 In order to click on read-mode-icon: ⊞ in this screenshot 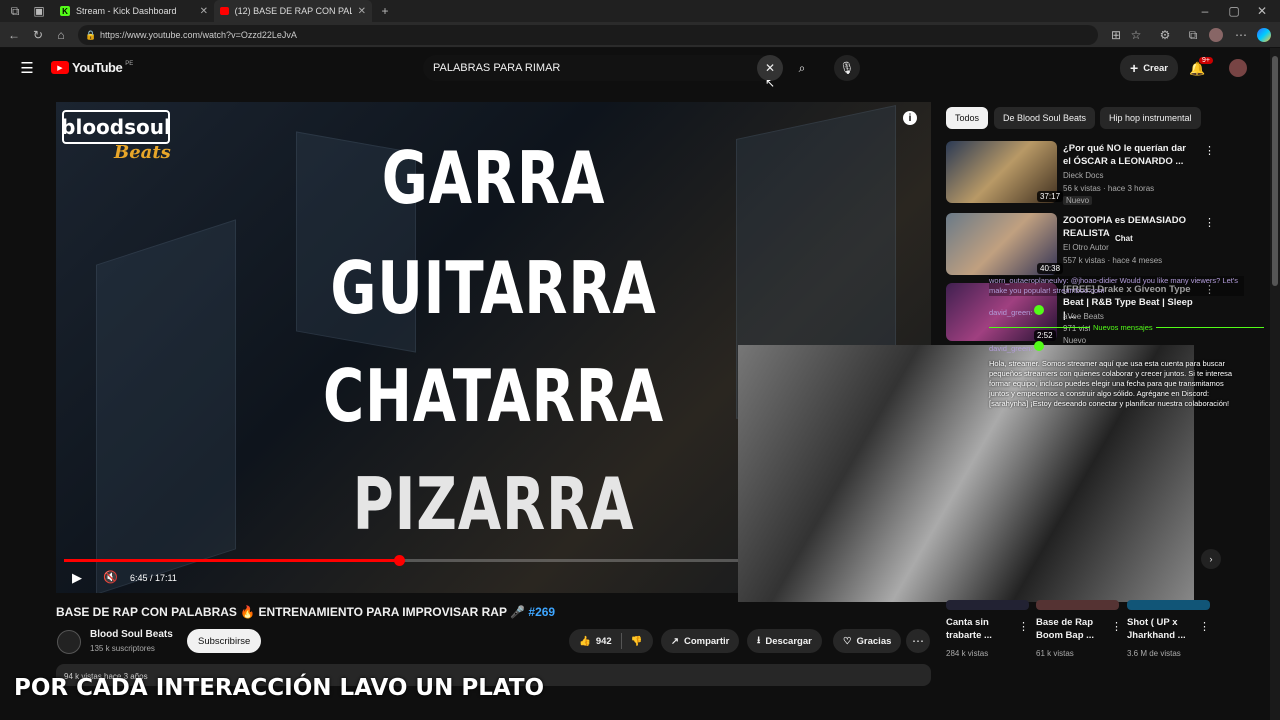, I will do `click(1116, 35)`.